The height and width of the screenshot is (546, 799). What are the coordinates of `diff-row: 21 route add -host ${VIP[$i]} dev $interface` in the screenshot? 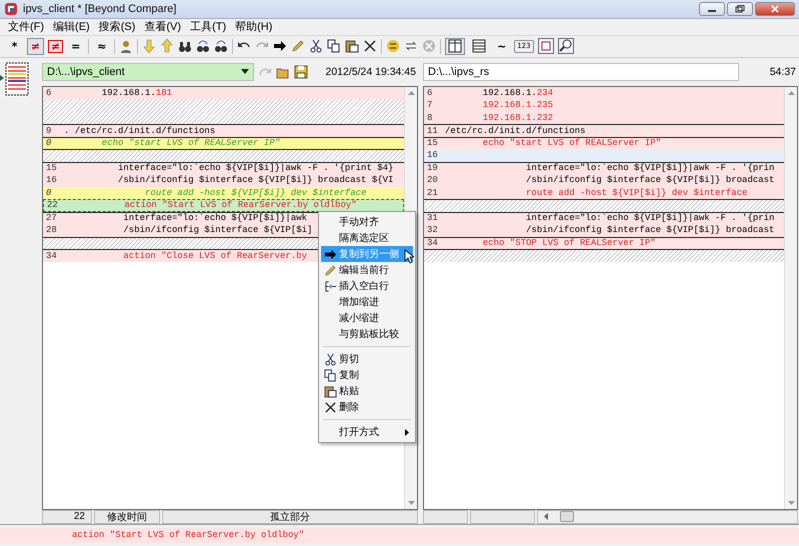 It's located at (604, 193).